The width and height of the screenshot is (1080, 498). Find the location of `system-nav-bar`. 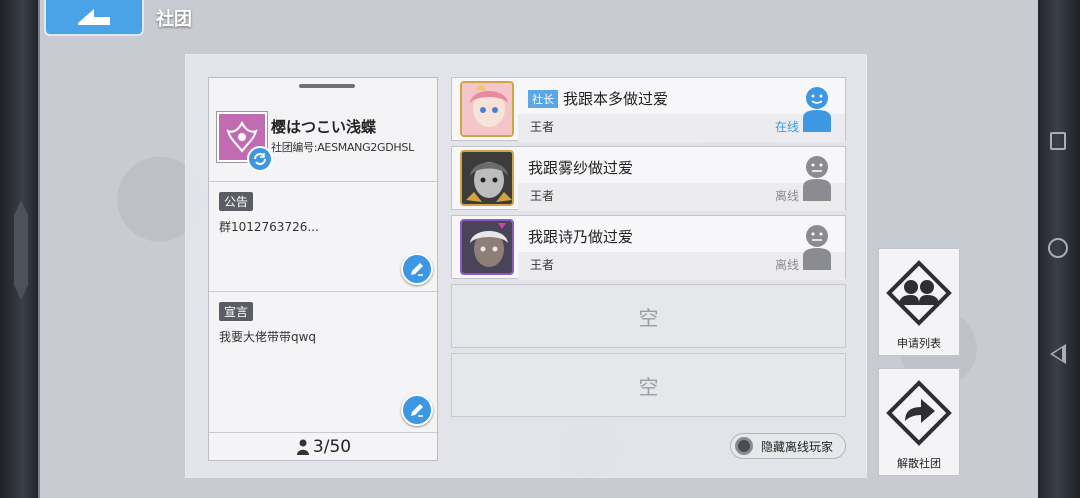

system-nav-bar is located at coordinates (1059, 249).